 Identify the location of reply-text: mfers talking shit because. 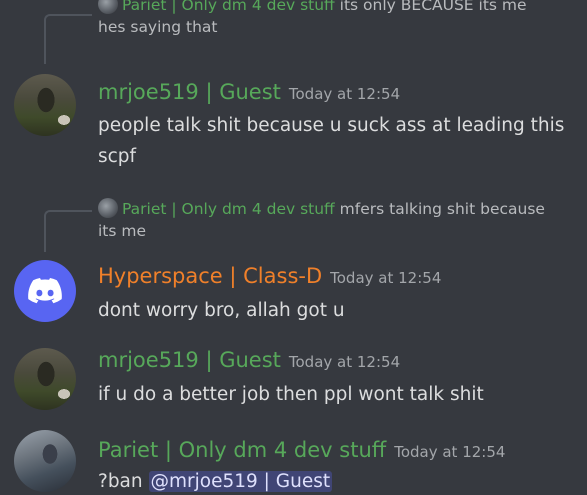
(442, 209).